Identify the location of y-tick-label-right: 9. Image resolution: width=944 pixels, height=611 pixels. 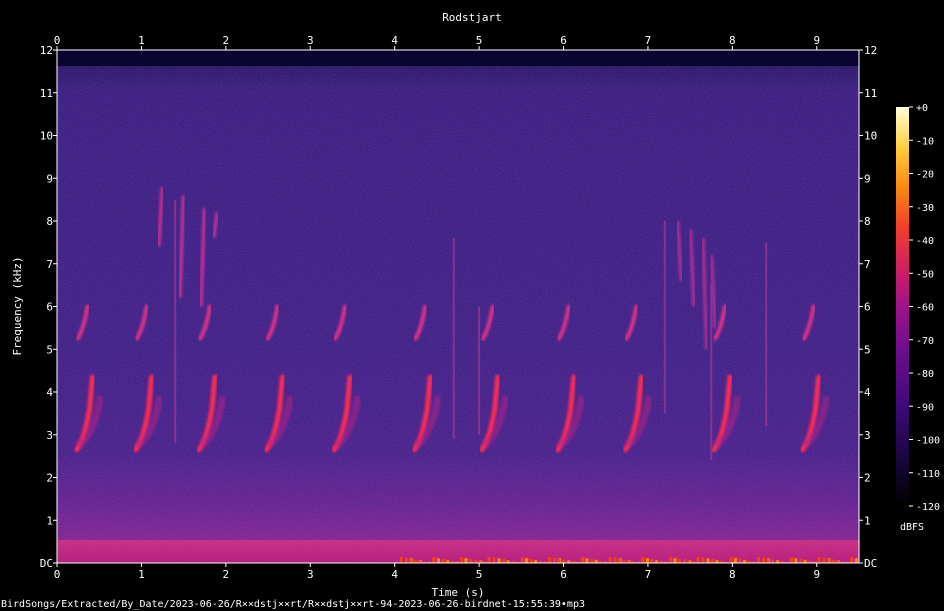
(867, 178).